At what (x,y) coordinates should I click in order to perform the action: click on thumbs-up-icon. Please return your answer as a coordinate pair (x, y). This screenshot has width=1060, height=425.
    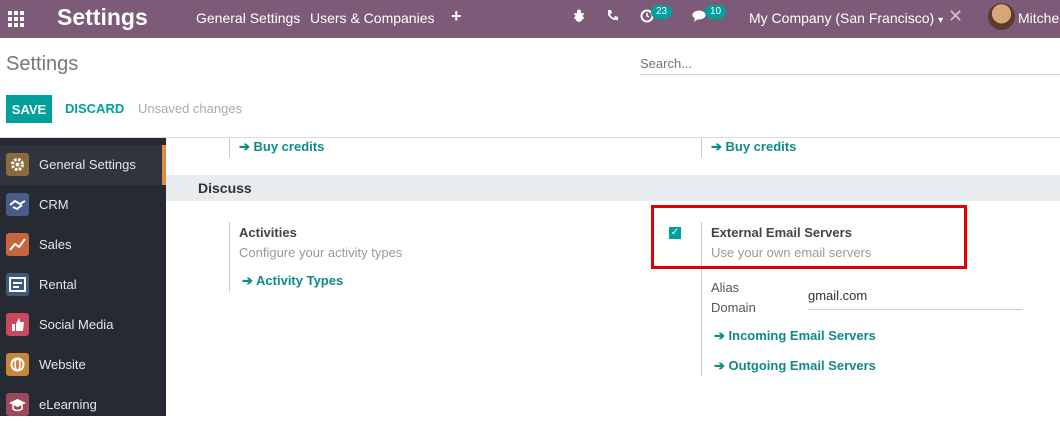
    Looking at the image, I should click on (17, 324).